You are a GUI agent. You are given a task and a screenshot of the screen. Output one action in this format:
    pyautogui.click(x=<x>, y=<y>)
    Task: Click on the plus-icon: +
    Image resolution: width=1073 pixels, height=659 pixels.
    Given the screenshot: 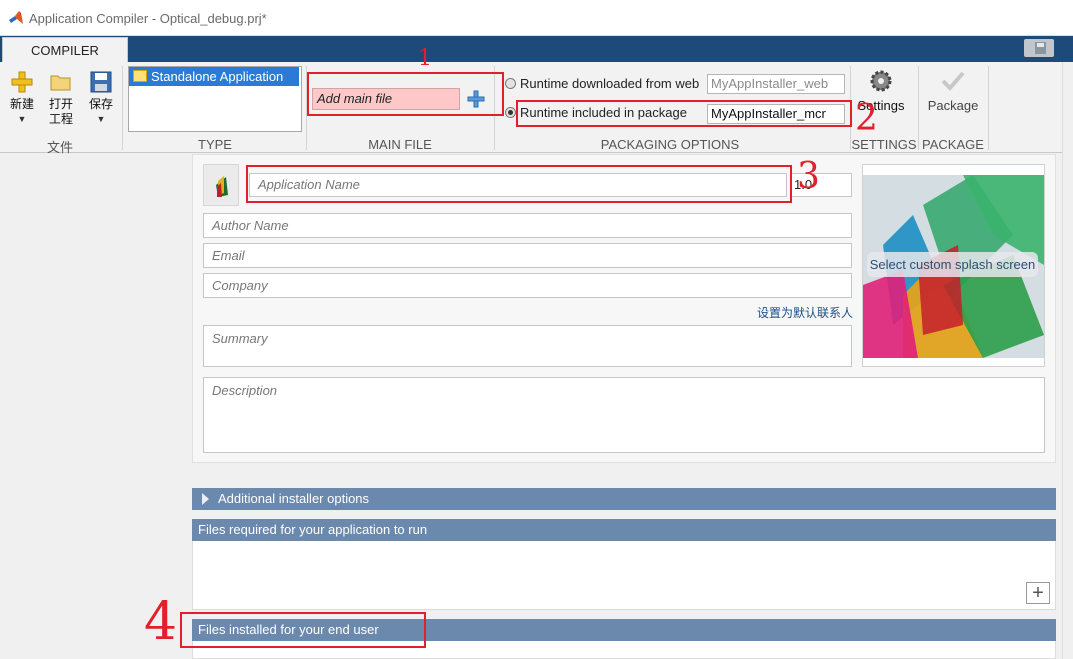 What is the action you would take?
    pyautogui.click(x=1038, y=593)
    